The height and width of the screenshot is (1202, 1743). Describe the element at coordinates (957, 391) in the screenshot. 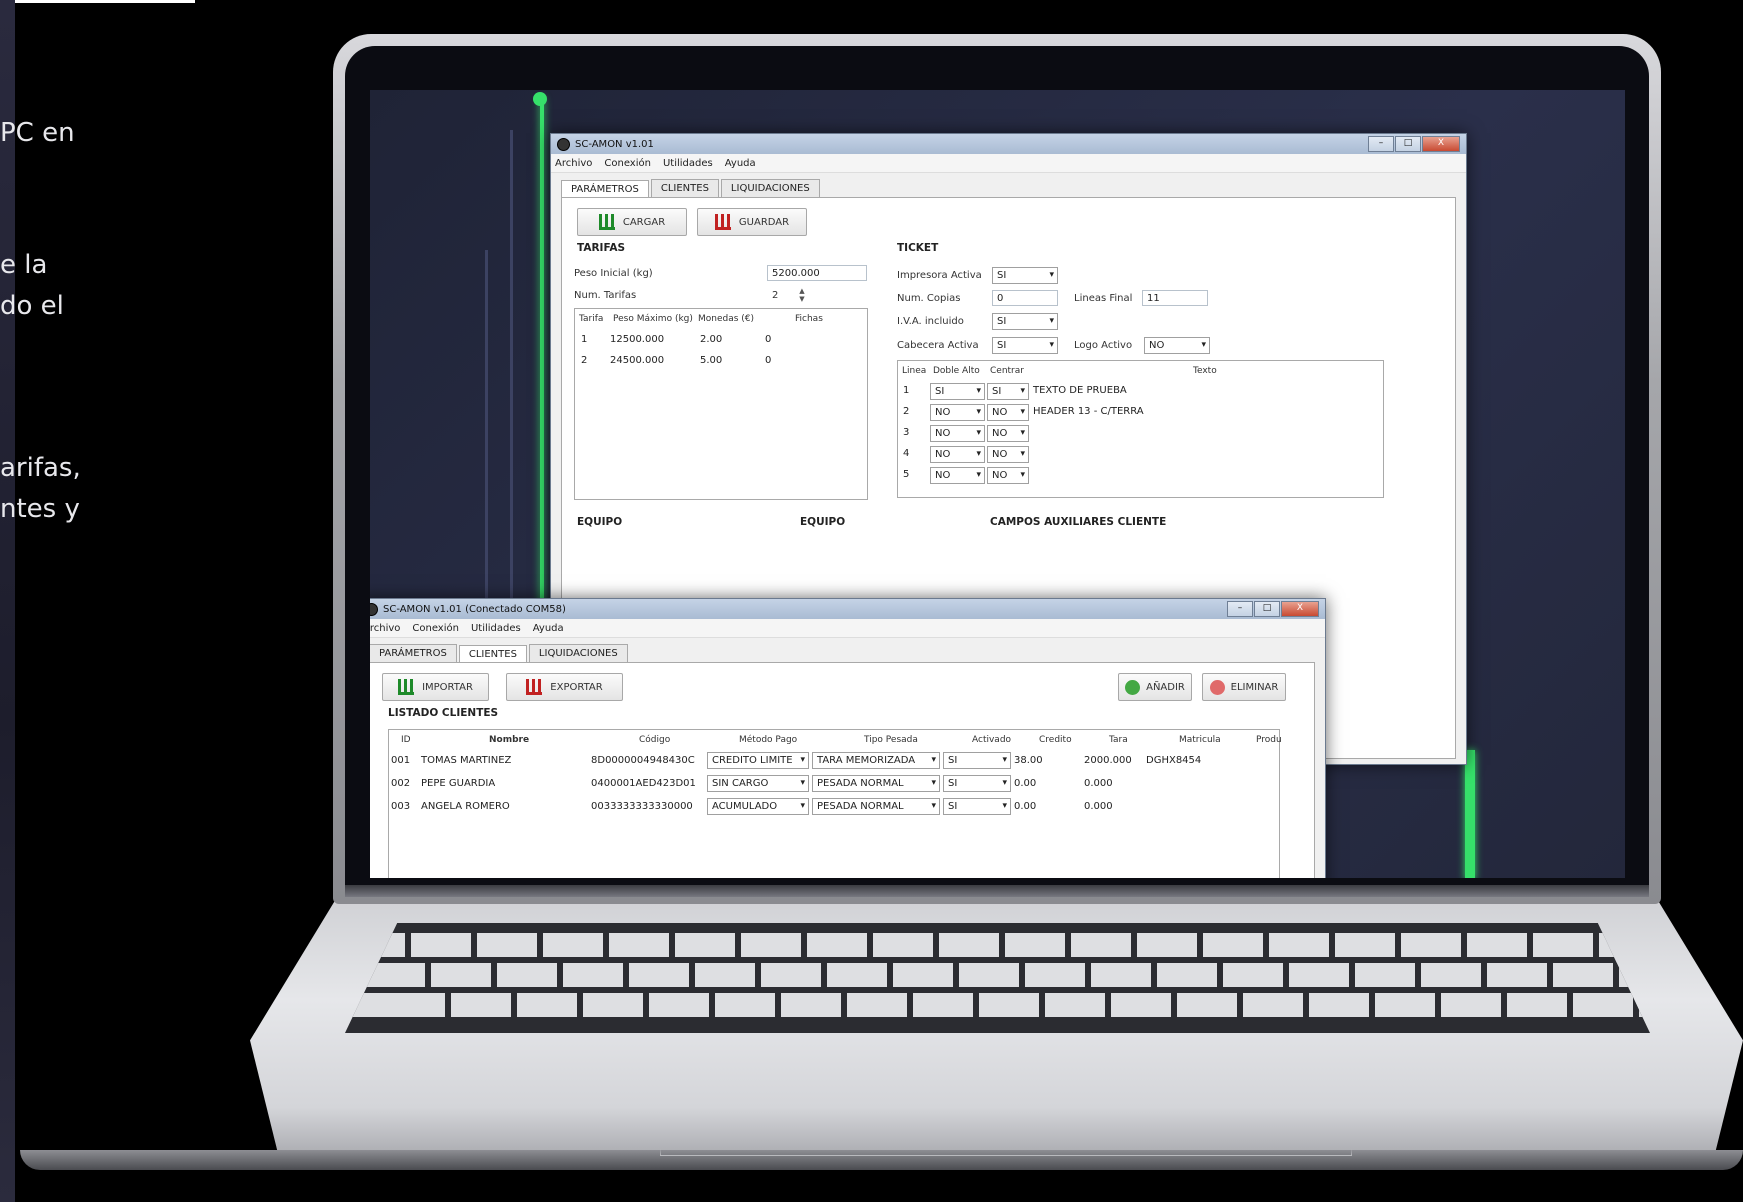

I see `doble-alto-select: SI` at that location.